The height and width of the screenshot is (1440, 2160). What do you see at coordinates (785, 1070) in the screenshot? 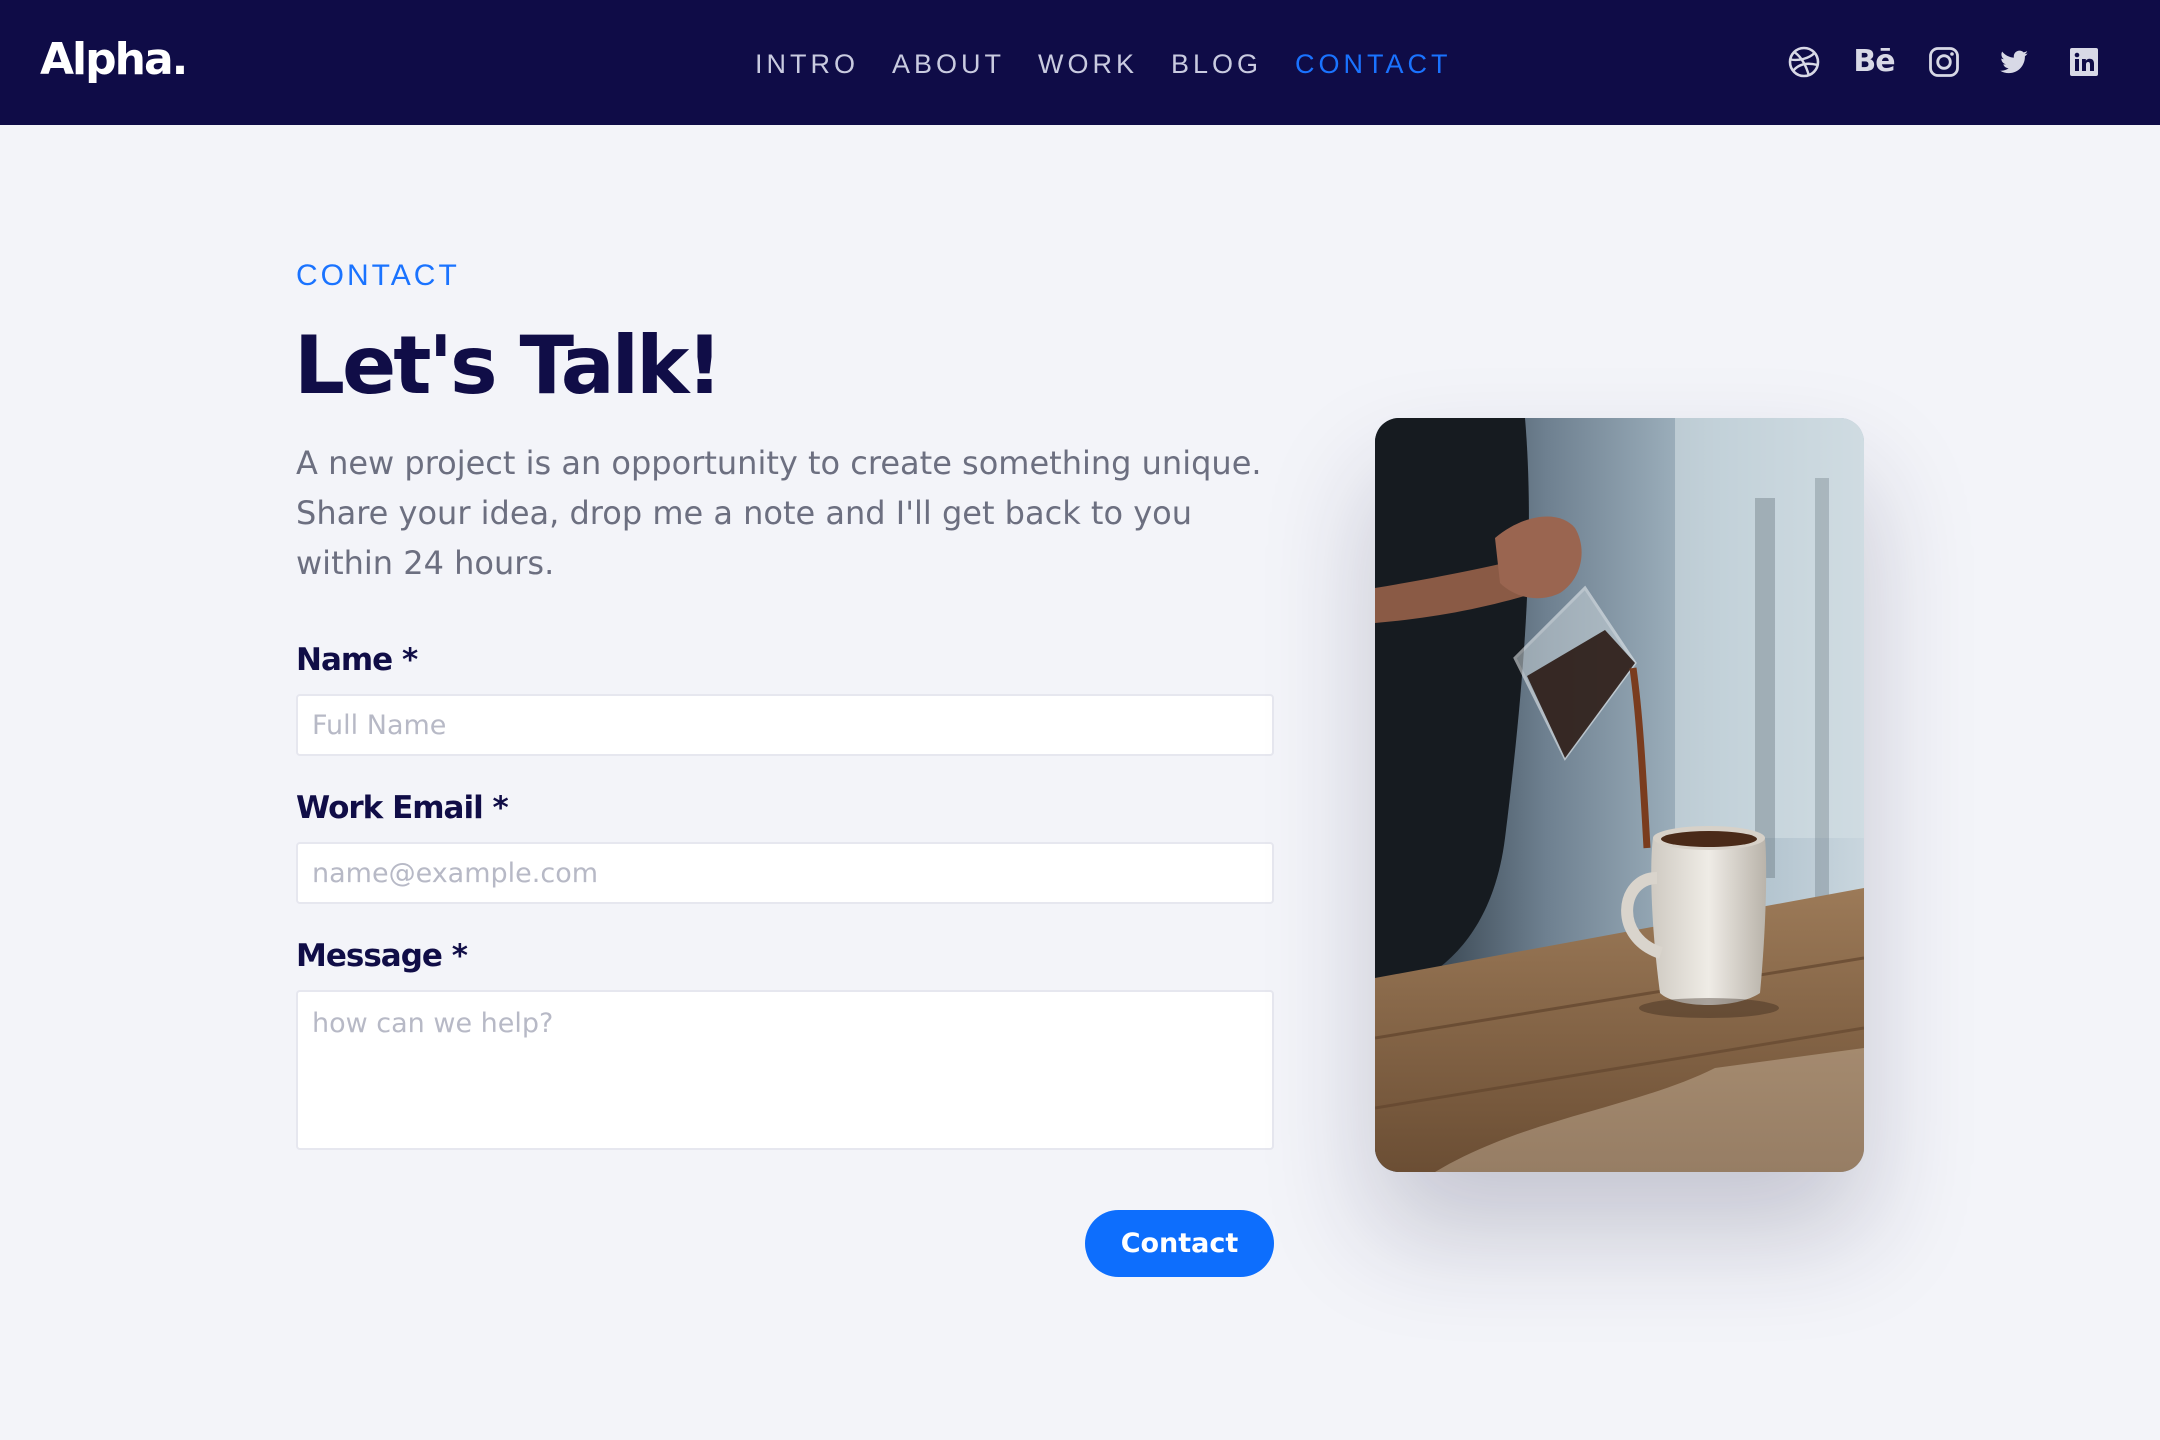
I see `message-textarea` at bounding box center [785, 1070].